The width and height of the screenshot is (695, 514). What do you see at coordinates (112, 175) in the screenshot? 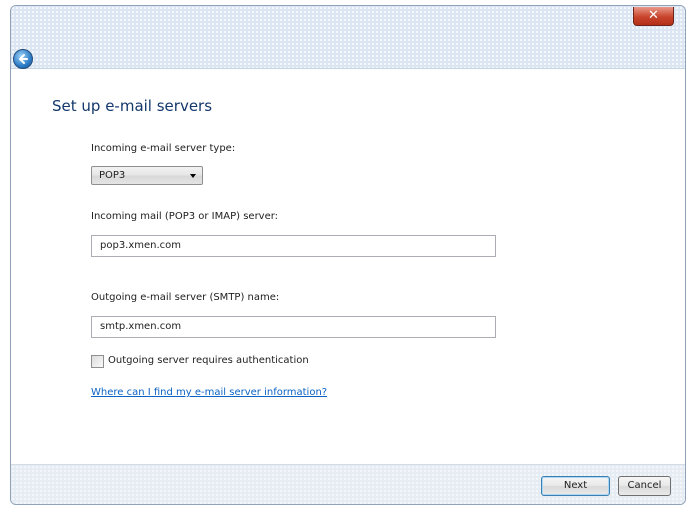
I see `incoming-type-value: POP3` at bounding box center [112, 175].